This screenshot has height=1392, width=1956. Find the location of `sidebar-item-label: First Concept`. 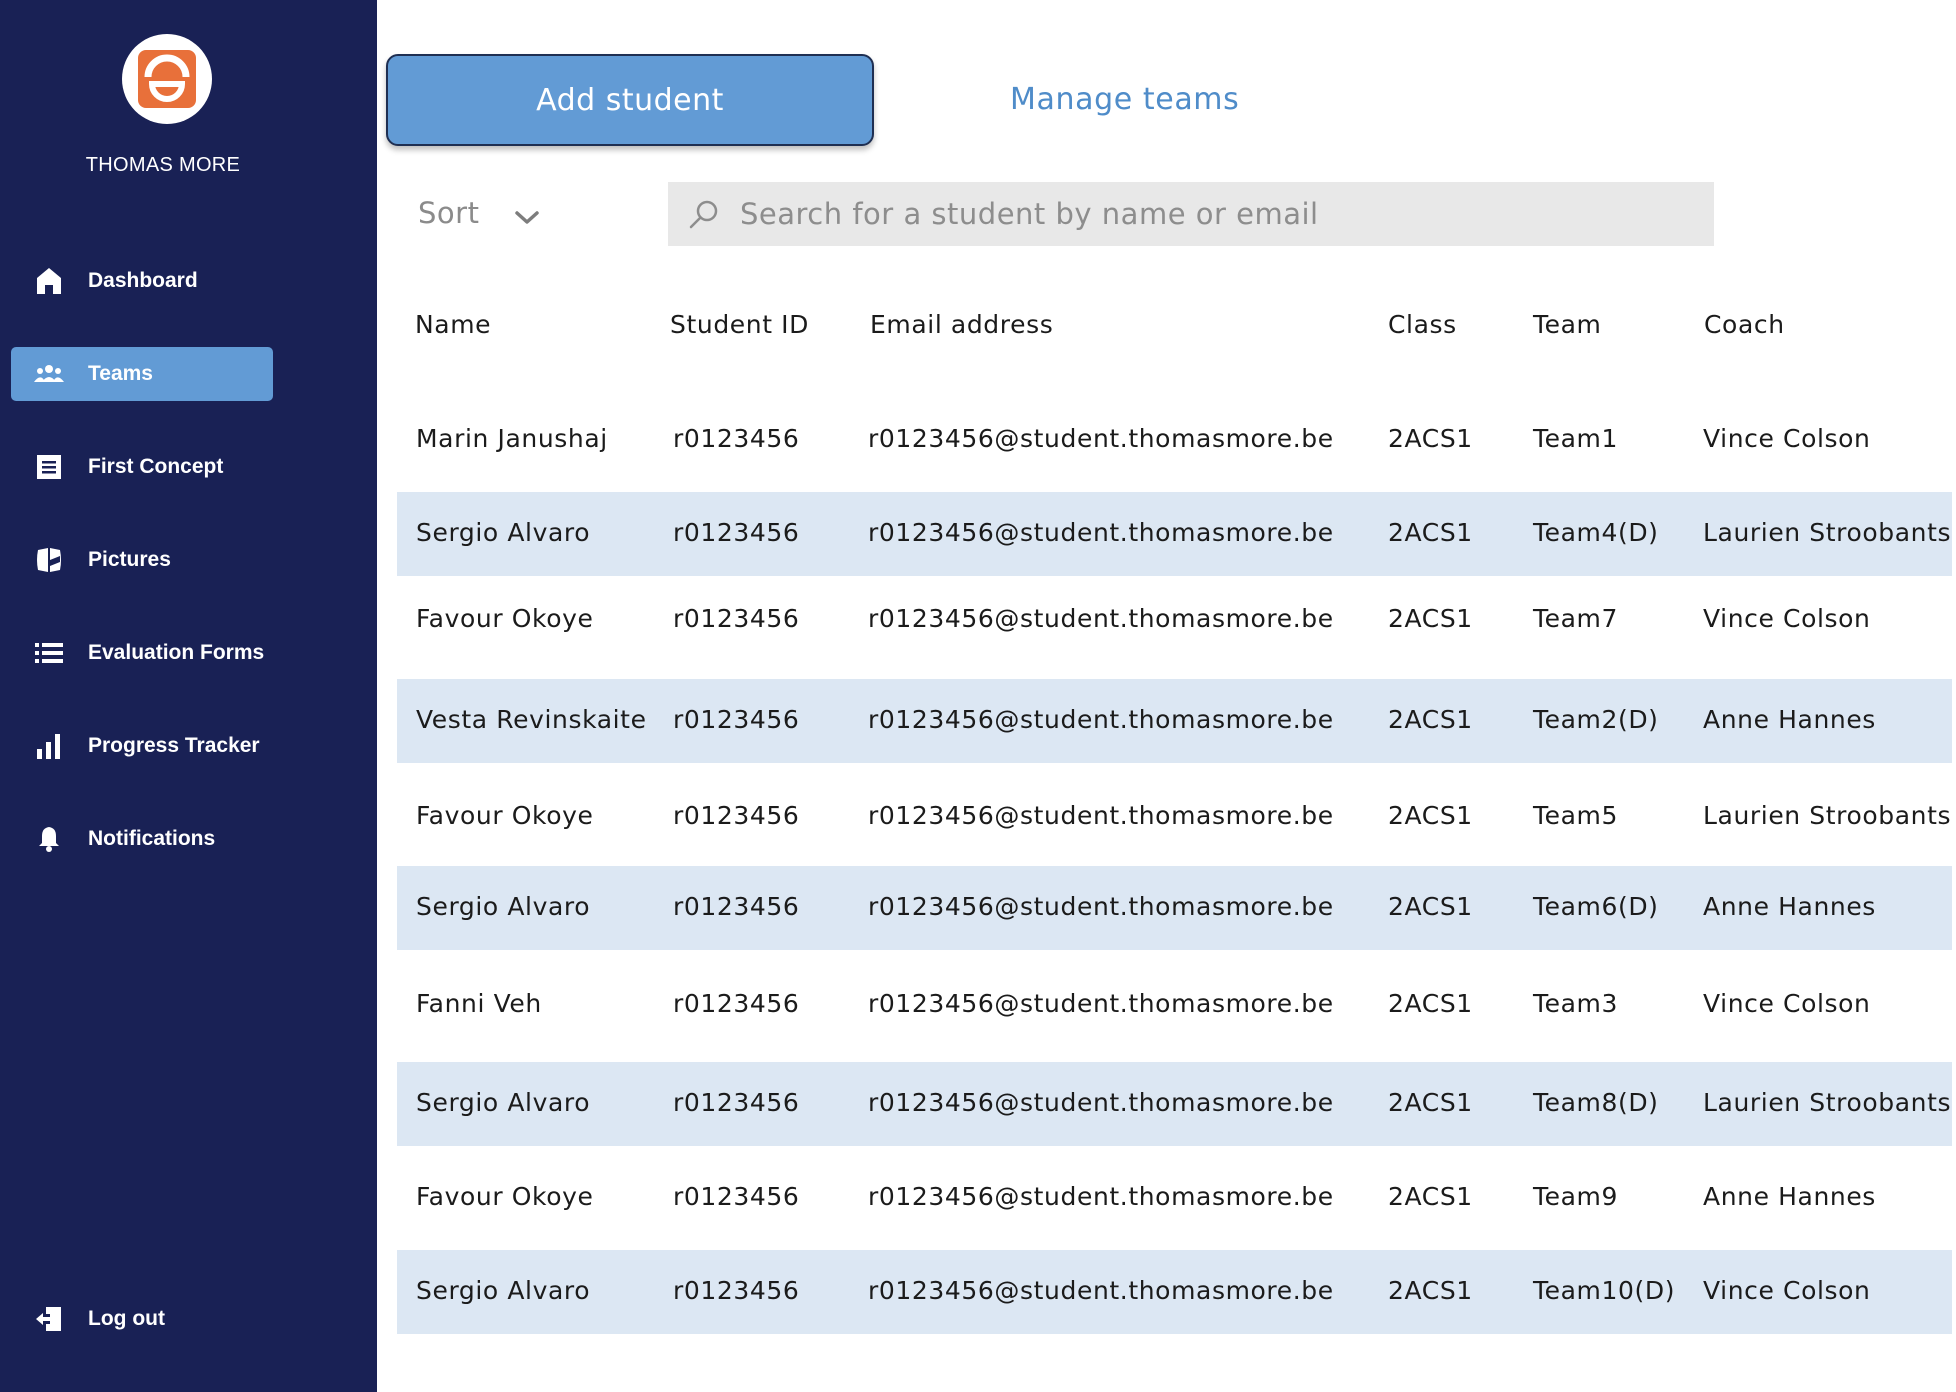

sidebar-item-label: First Concept is located at coordinates (156, 466).